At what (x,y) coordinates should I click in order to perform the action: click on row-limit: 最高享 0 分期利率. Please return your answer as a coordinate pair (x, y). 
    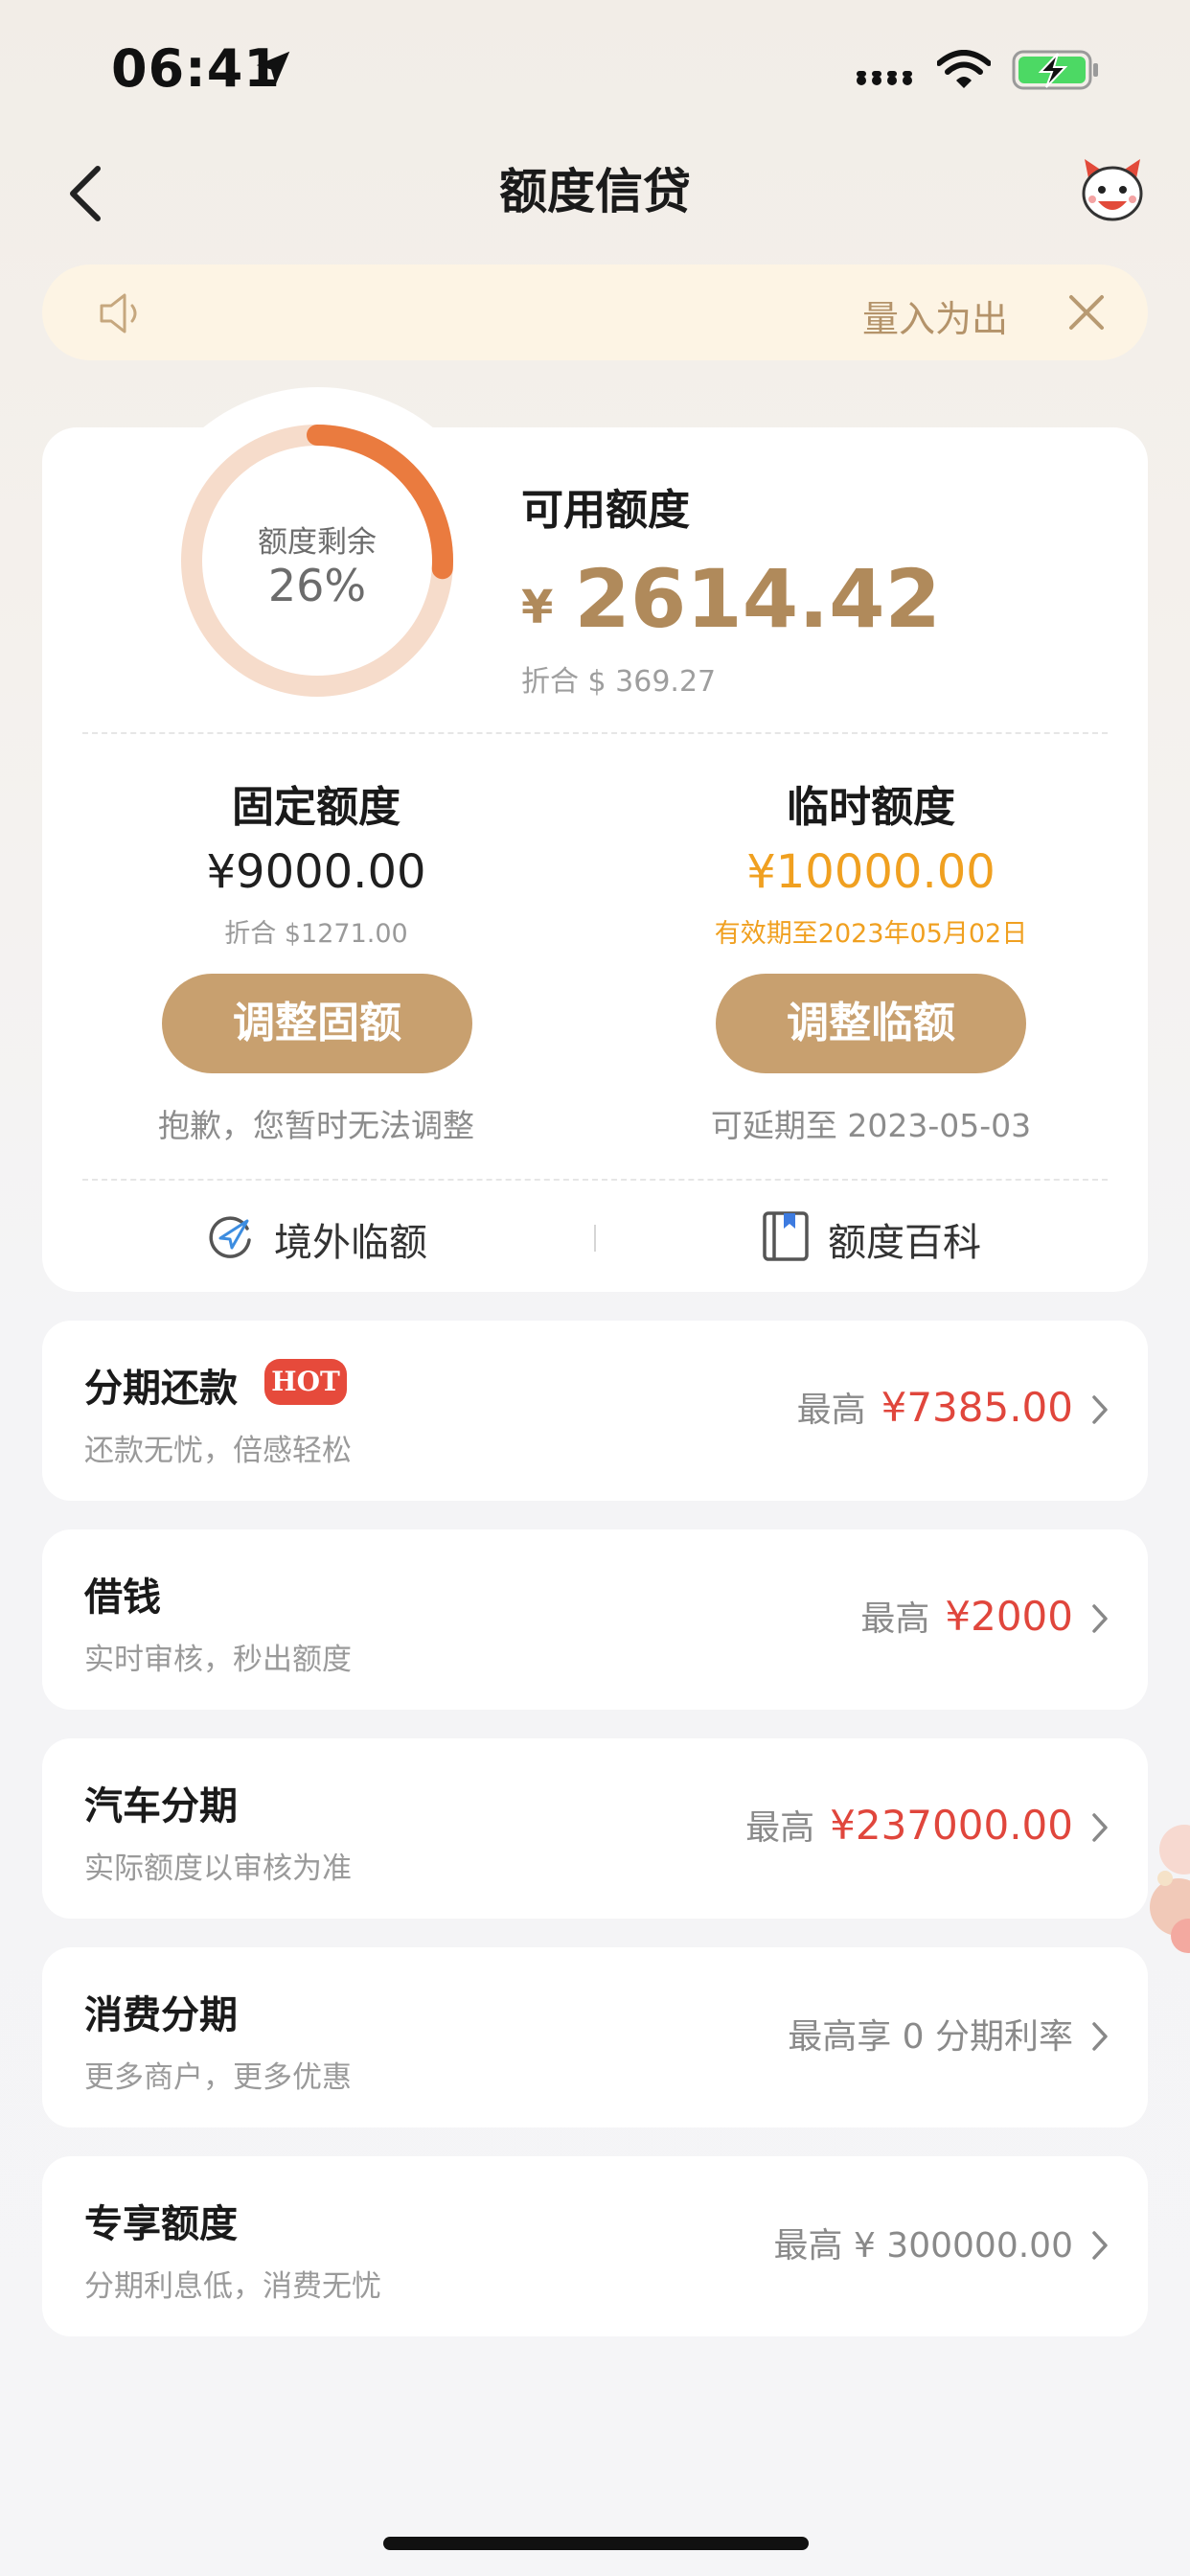
    Looking at the image, I should click on (931, 2034).